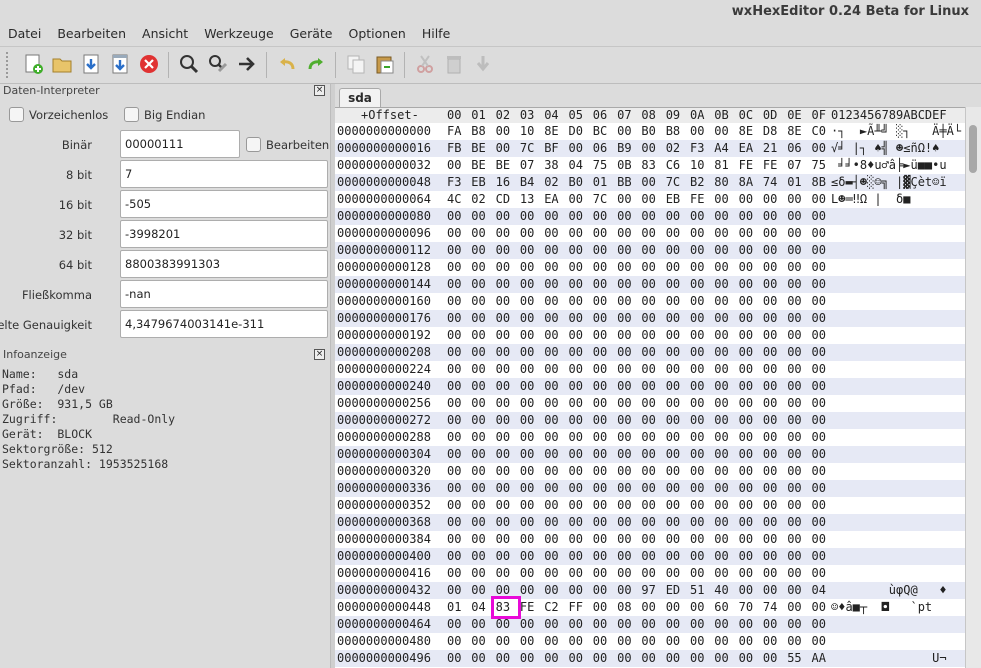 This screenshot has height=668, width=981. What do you see at coordinates (673, 165) in the screenshot?
I see `hex-byte: C6` at bounding box center [673, 165].